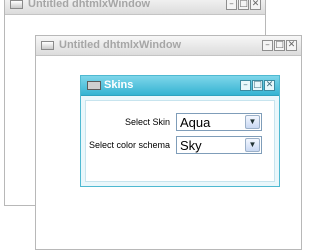 This screenshot has height=250, width=320. Describe the element at coordinates (180, 86) in the screenshot. I see `skins-window-titlebar: Skins – □ ✕` at that location.